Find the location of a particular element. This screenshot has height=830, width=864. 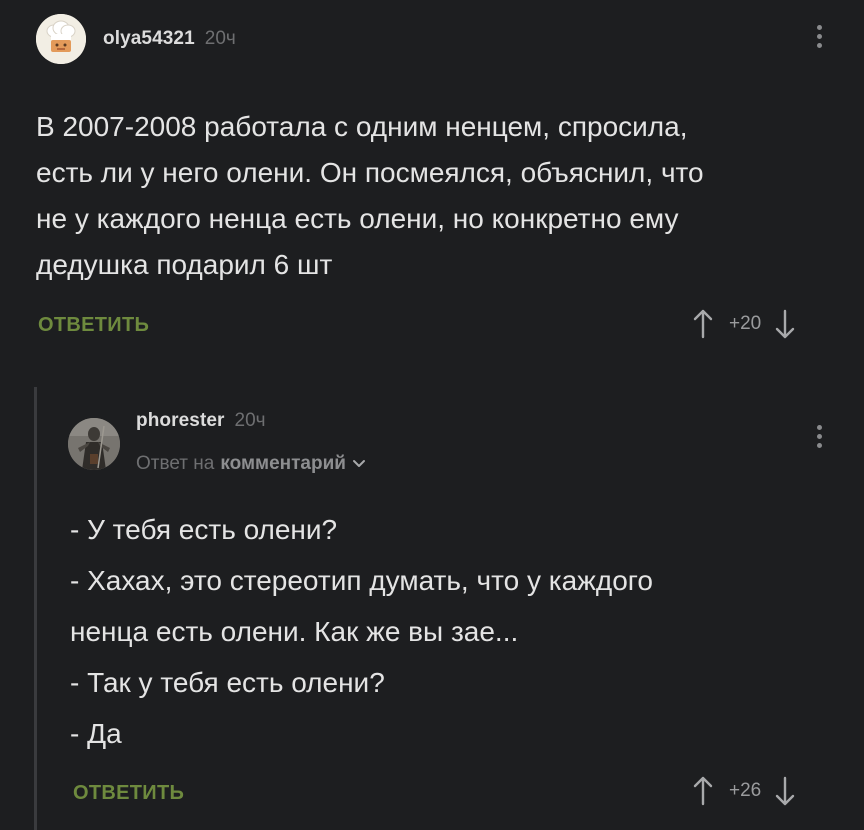

chef-avatar-icon is located at coordinates (61, 39).